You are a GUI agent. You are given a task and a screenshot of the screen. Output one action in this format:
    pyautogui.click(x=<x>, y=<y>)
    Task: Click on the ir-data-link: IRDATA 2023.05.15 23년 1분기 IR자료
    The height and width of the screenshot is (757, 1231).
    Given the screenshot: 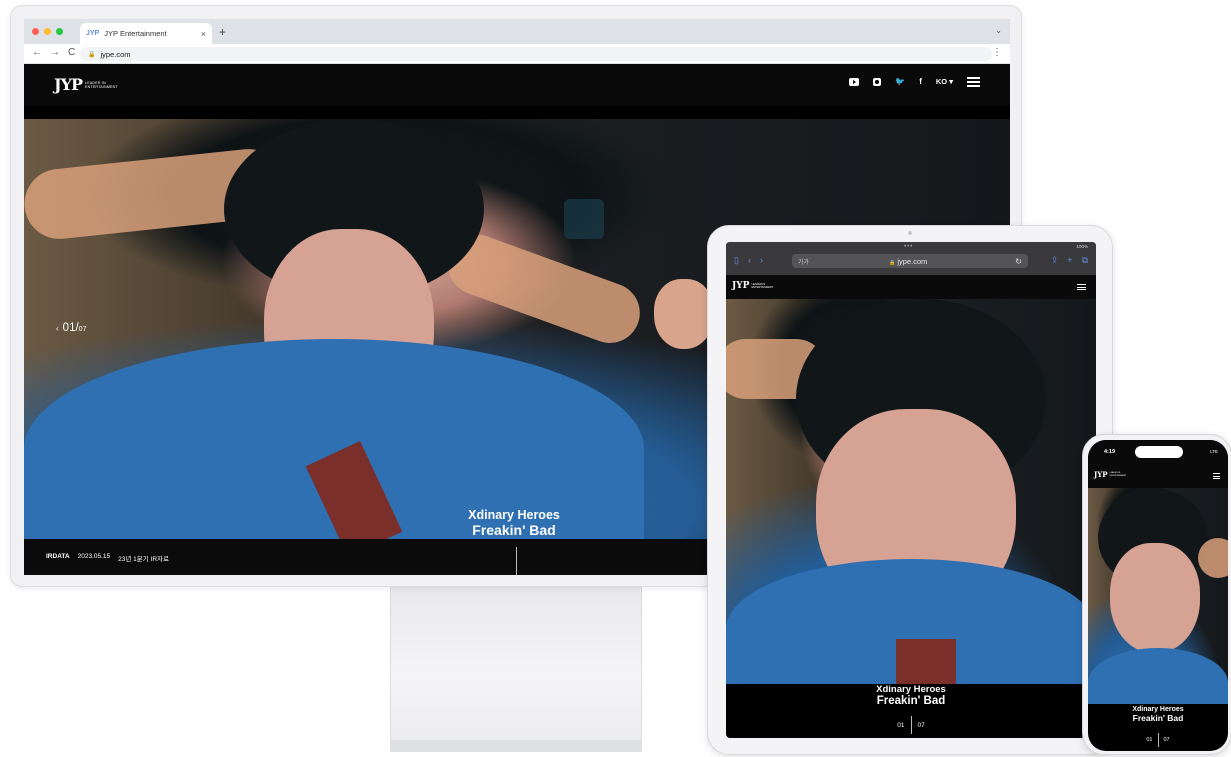 What is the action you would take?
    pyautogui.click(x=107, y=558)
    